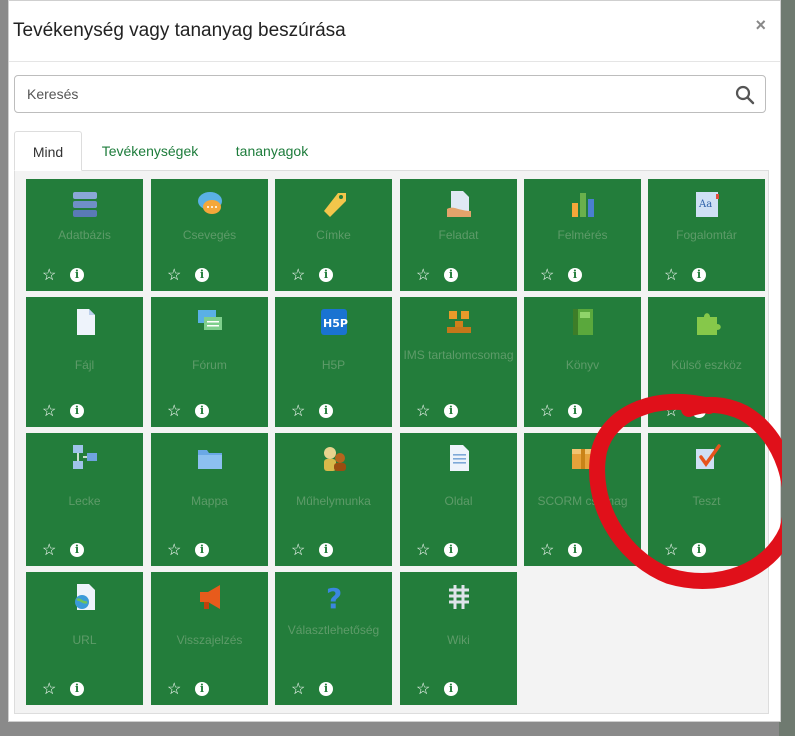 The image size is (795, 736). I want to click on activity-tile-glossary: Aa Fogalomtár ☆ i, so click(706, 235).